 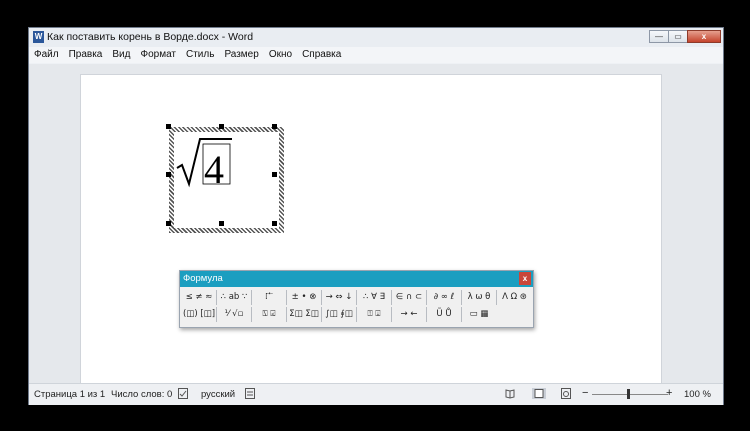 I want to click on spaces-palette-button: ∴ ab ∵, so click(x=234, y=297).